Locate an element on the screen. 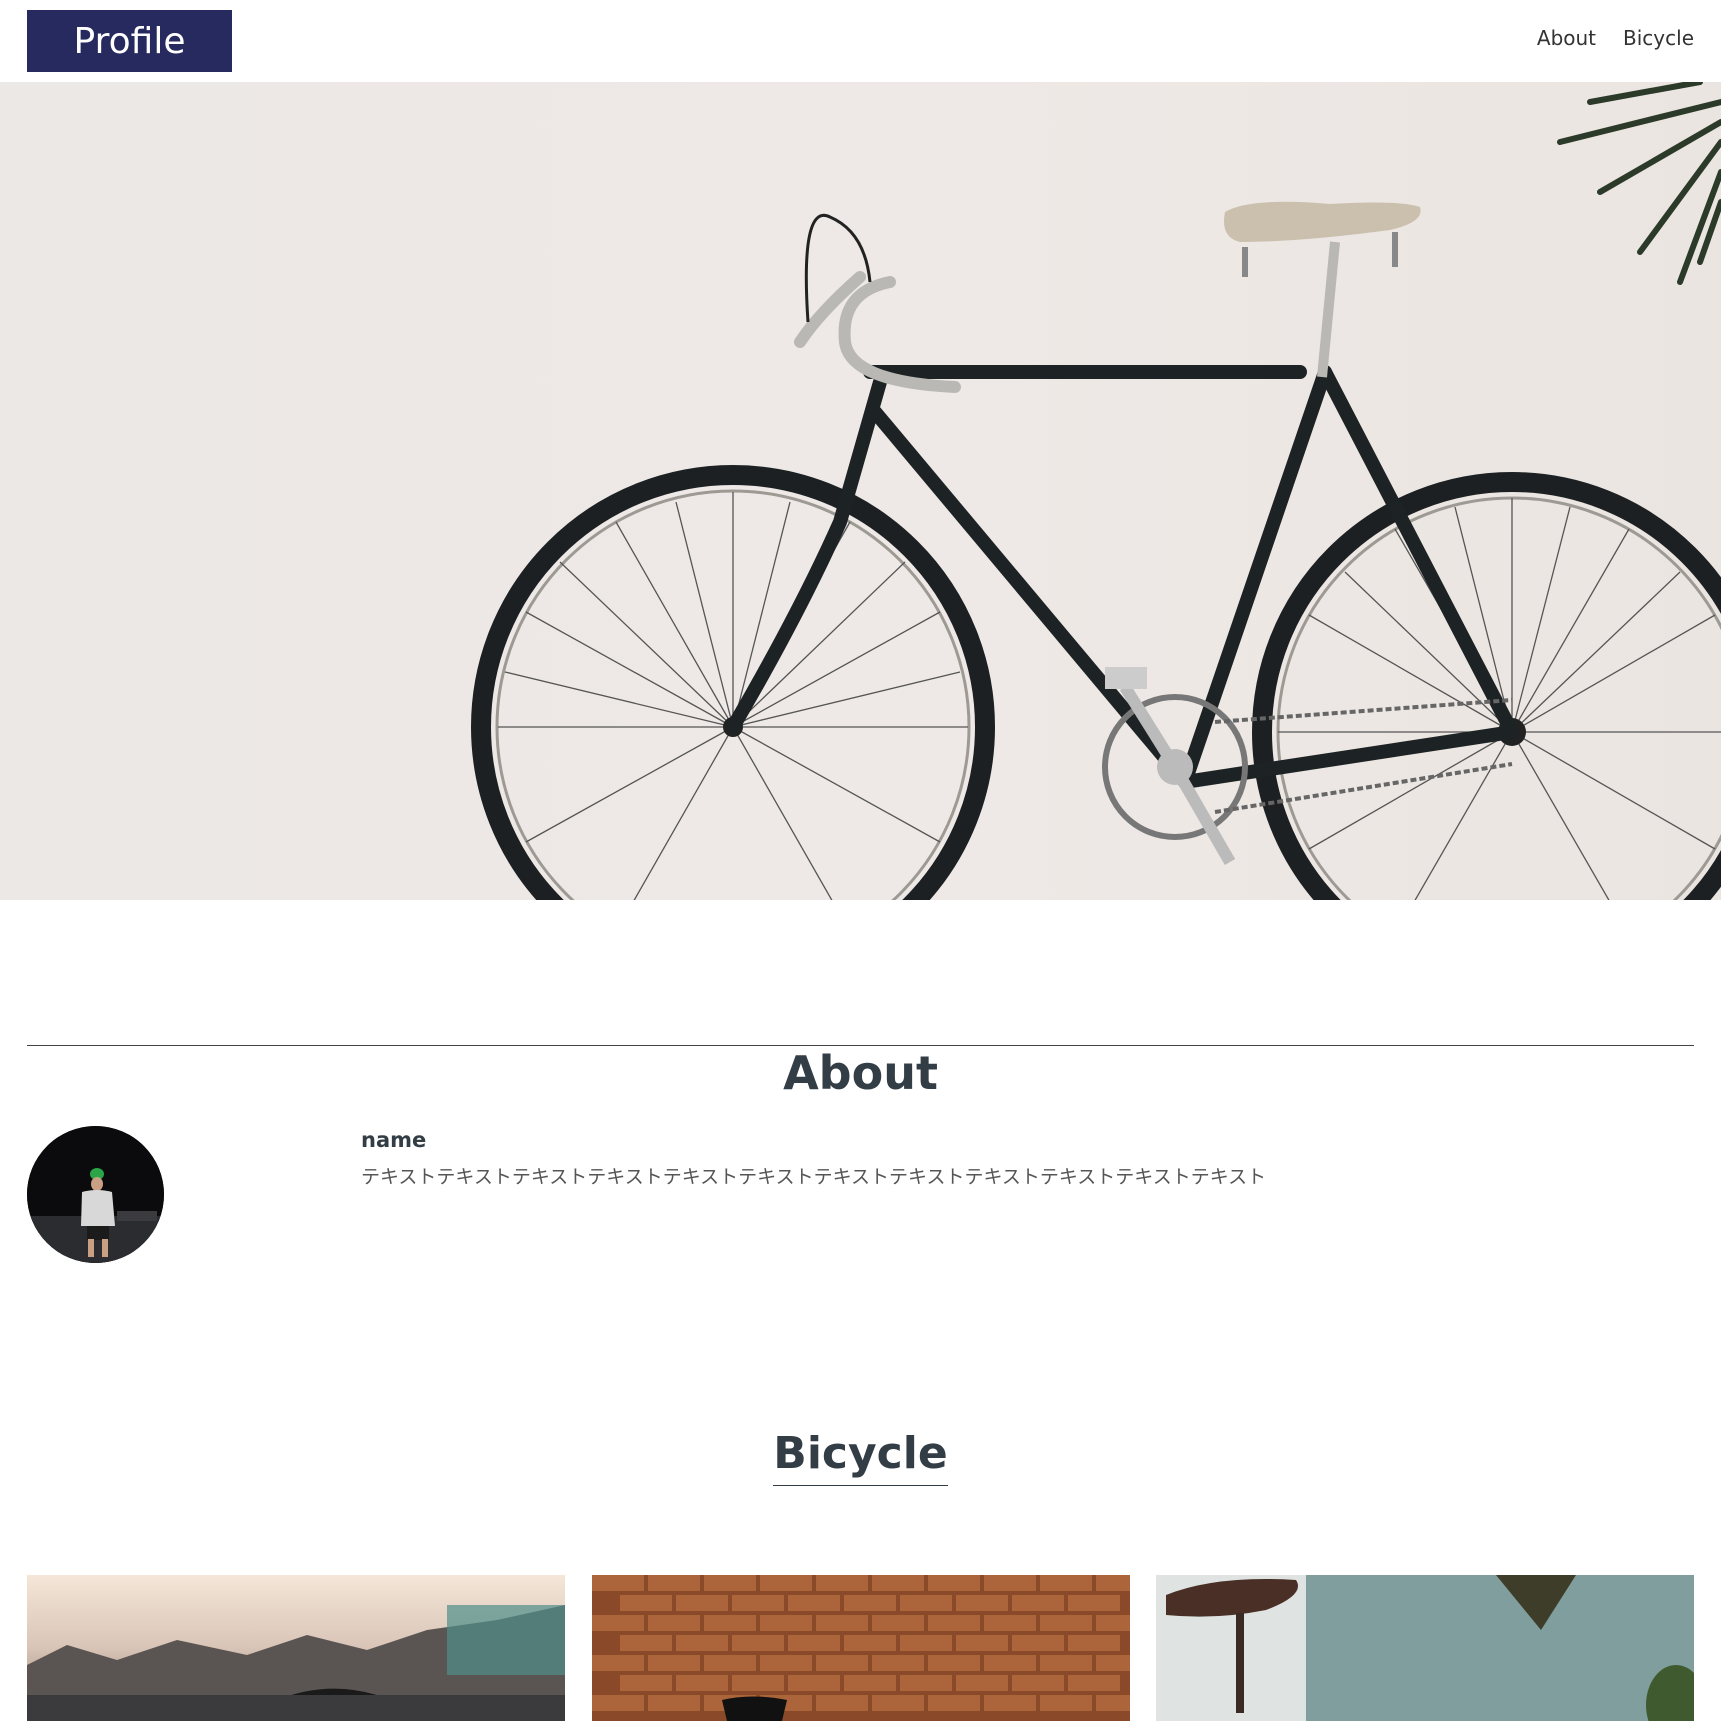 The width and height of the screenshot is (1721, 1721). nav-bicycle-link: Bicycle is located at coordinates (1658, 38).